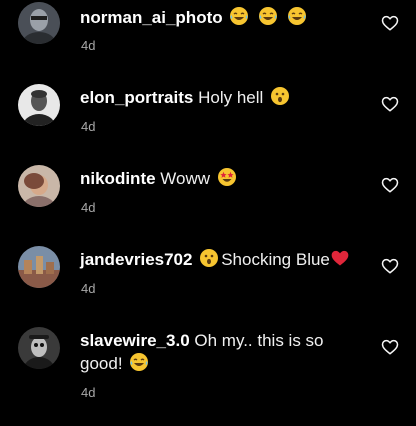 Image resolution: width=416 pixels, height=426 pixels. I want to click on comment-username: nikodinte, so click(118, 178).